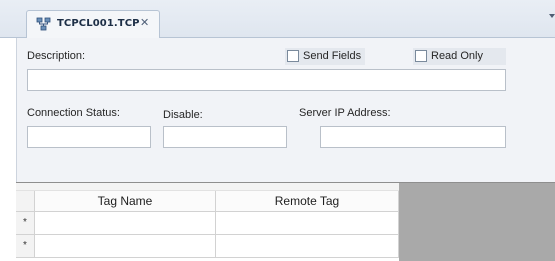 The height and width of the screenshot is (261, 555). Describe the element at coordinates (225, 137) in the screenshot. I see `disable-field` at that location.